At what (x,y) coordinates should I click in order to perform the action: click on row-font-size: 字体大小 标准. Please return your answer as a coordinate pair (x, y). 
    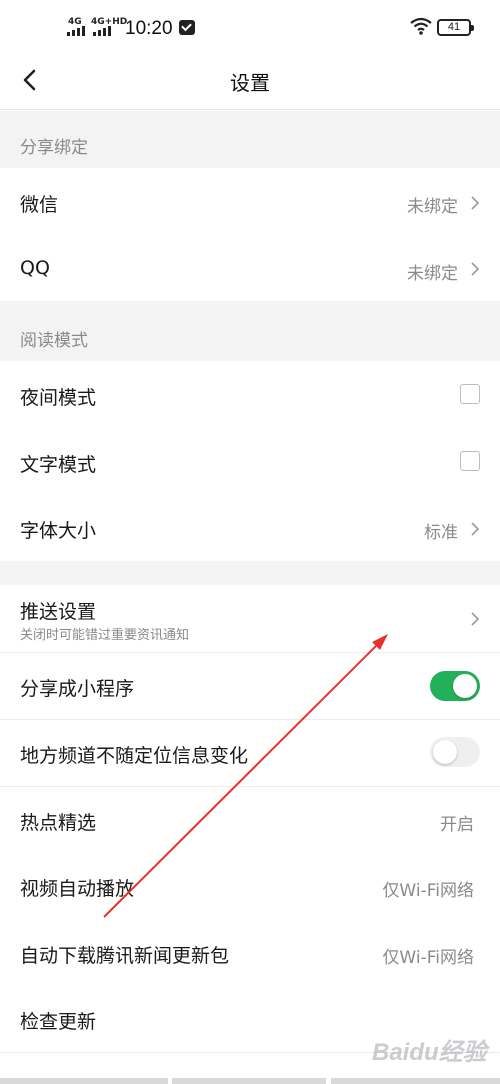
    Looking at the image, I should click on (250, 527).